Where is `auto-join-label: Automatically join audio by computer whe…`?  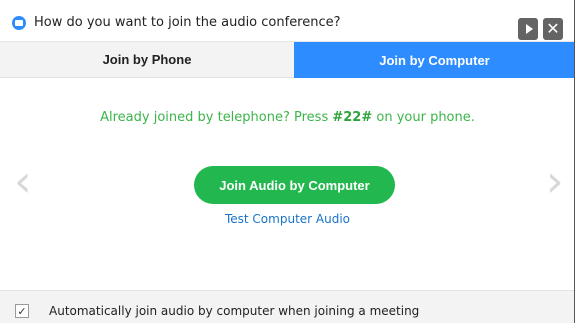
auto-join-label: Automatically join audio by computer whe… is located at coordinates (234, 311).